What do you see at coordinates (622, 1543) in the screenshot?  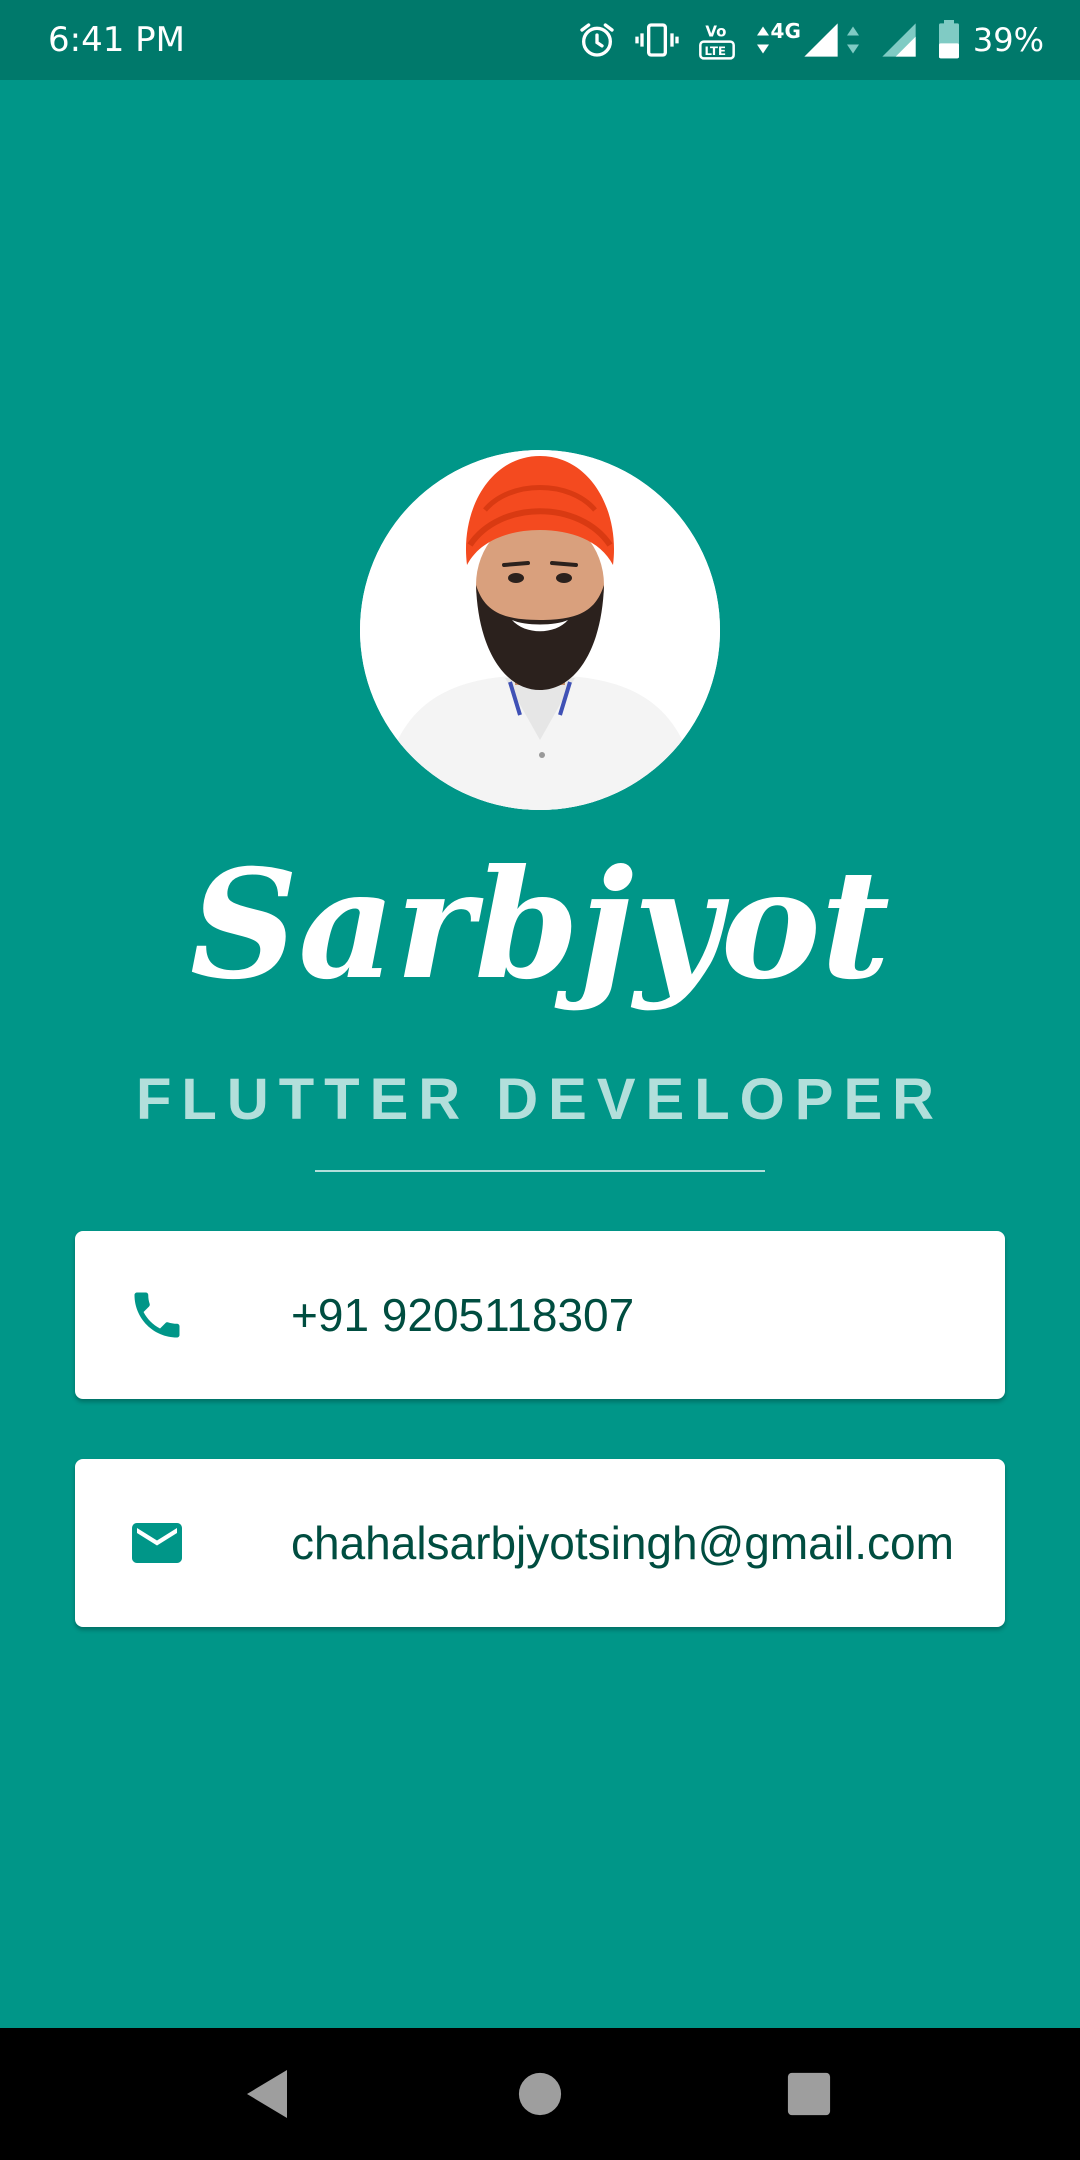 I see `email-address: chahalsarbjyotsingh@gmail.com` at bounding box center [622, 1543].